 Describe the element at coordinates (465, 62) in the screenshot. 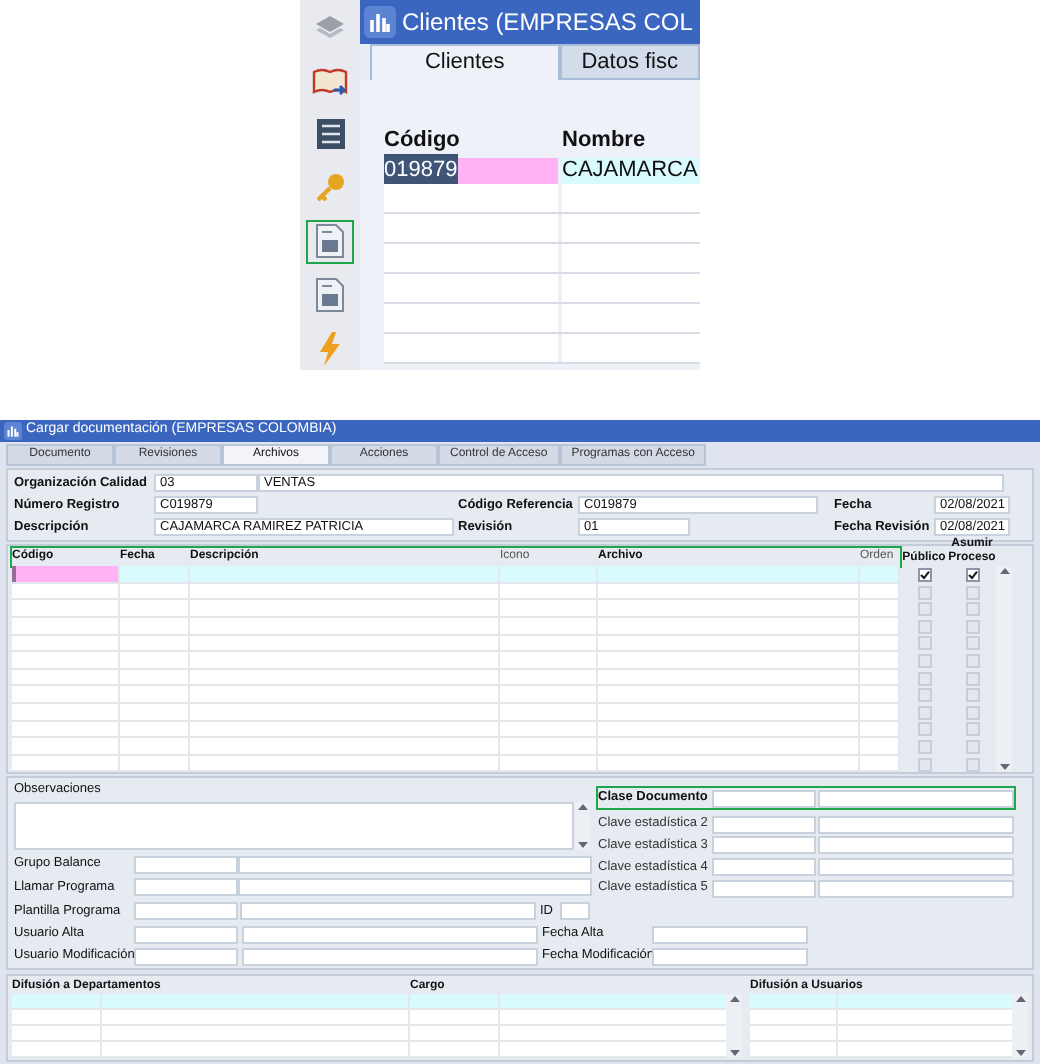

I see `tab: Clientes` at that location.